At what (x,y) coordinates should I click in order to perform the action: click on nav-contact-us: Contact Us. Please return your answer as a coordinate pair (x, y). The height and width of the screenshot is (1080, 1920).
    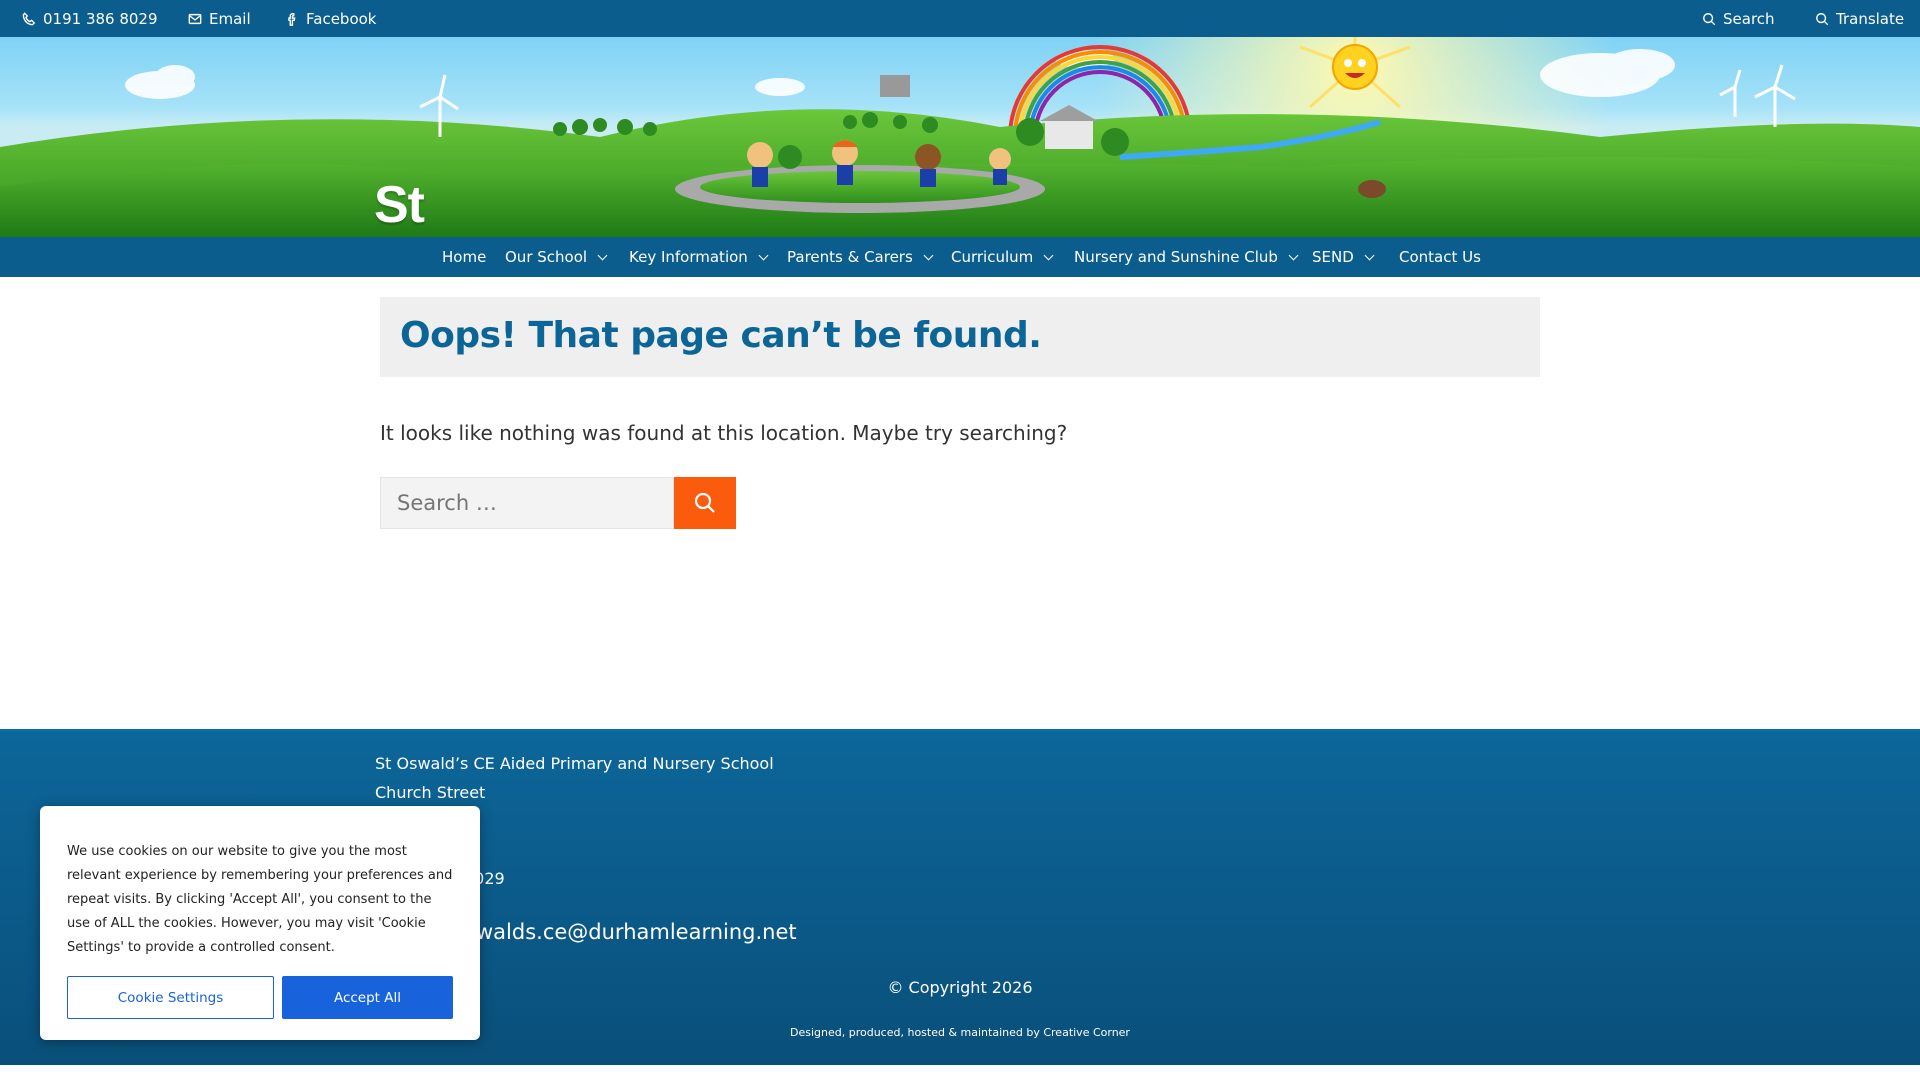
    Looking at the image, I should click on (1440, 257).